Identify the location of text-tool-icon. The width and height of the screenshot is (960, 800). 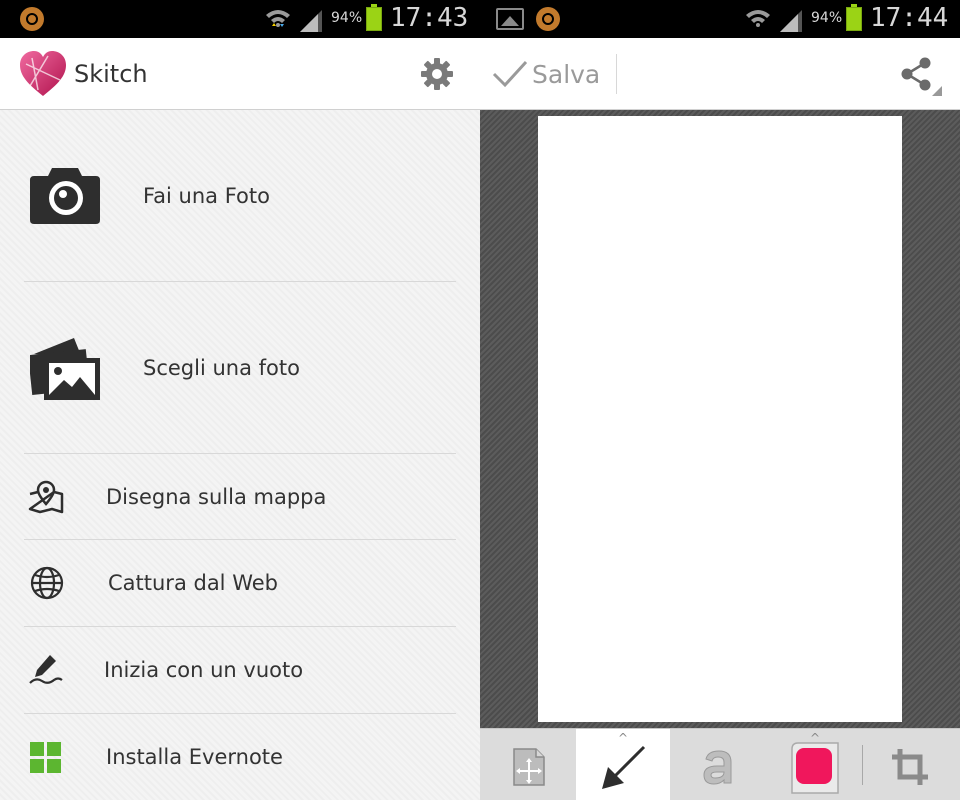
(717, 767).